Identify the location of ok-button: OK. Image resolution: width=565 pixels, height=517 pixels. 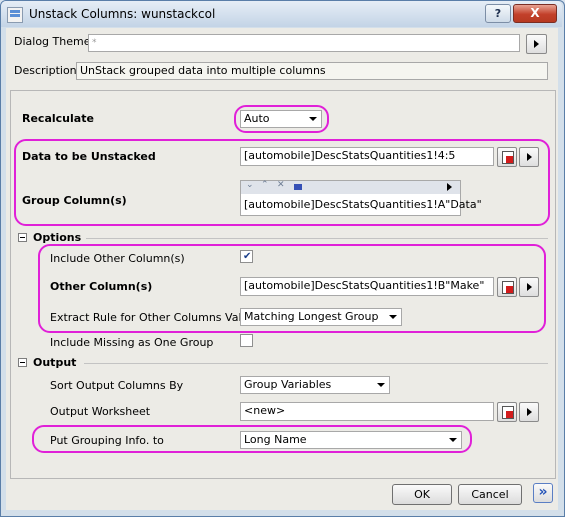
(422, 494).